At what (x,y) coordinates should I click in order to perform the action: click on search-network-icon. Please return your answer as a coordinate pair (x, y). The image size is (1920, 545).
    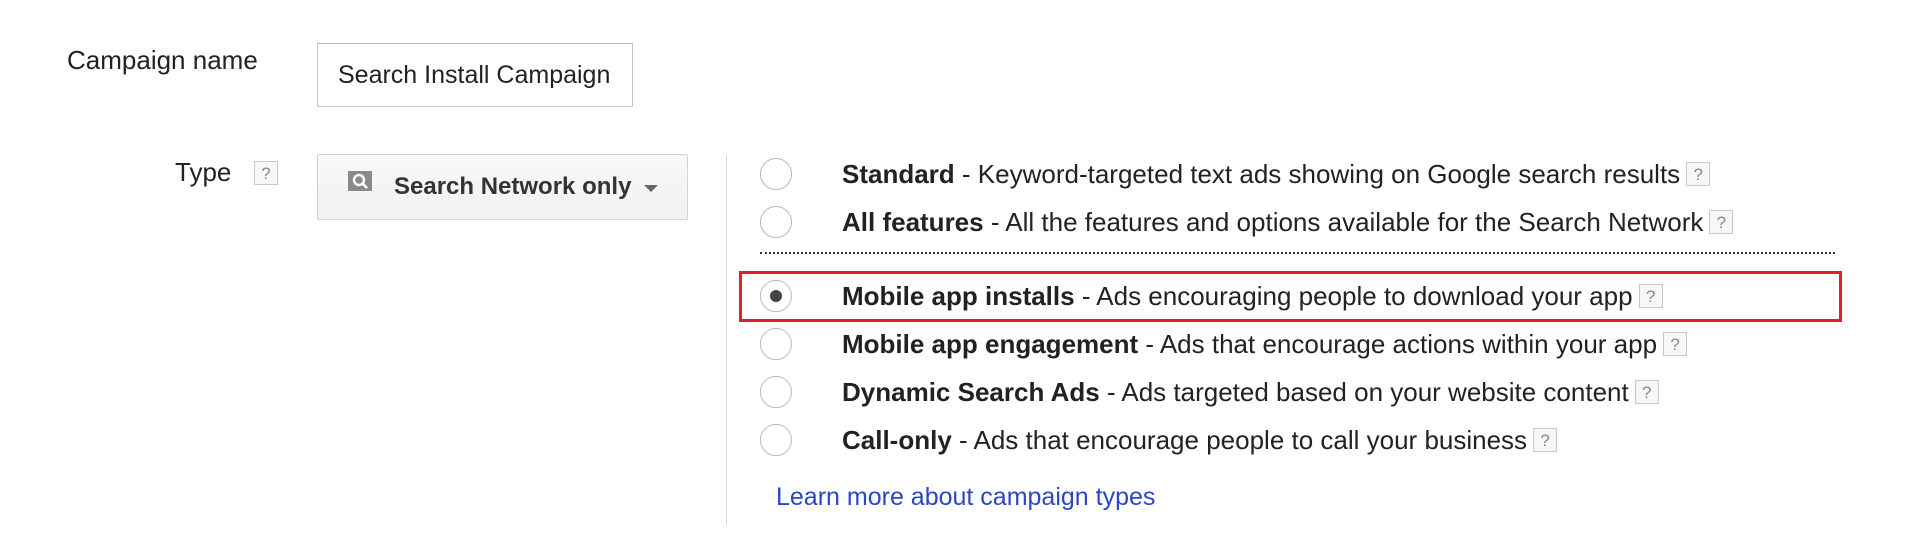
    Looking at the image, I should click on (360, 181).